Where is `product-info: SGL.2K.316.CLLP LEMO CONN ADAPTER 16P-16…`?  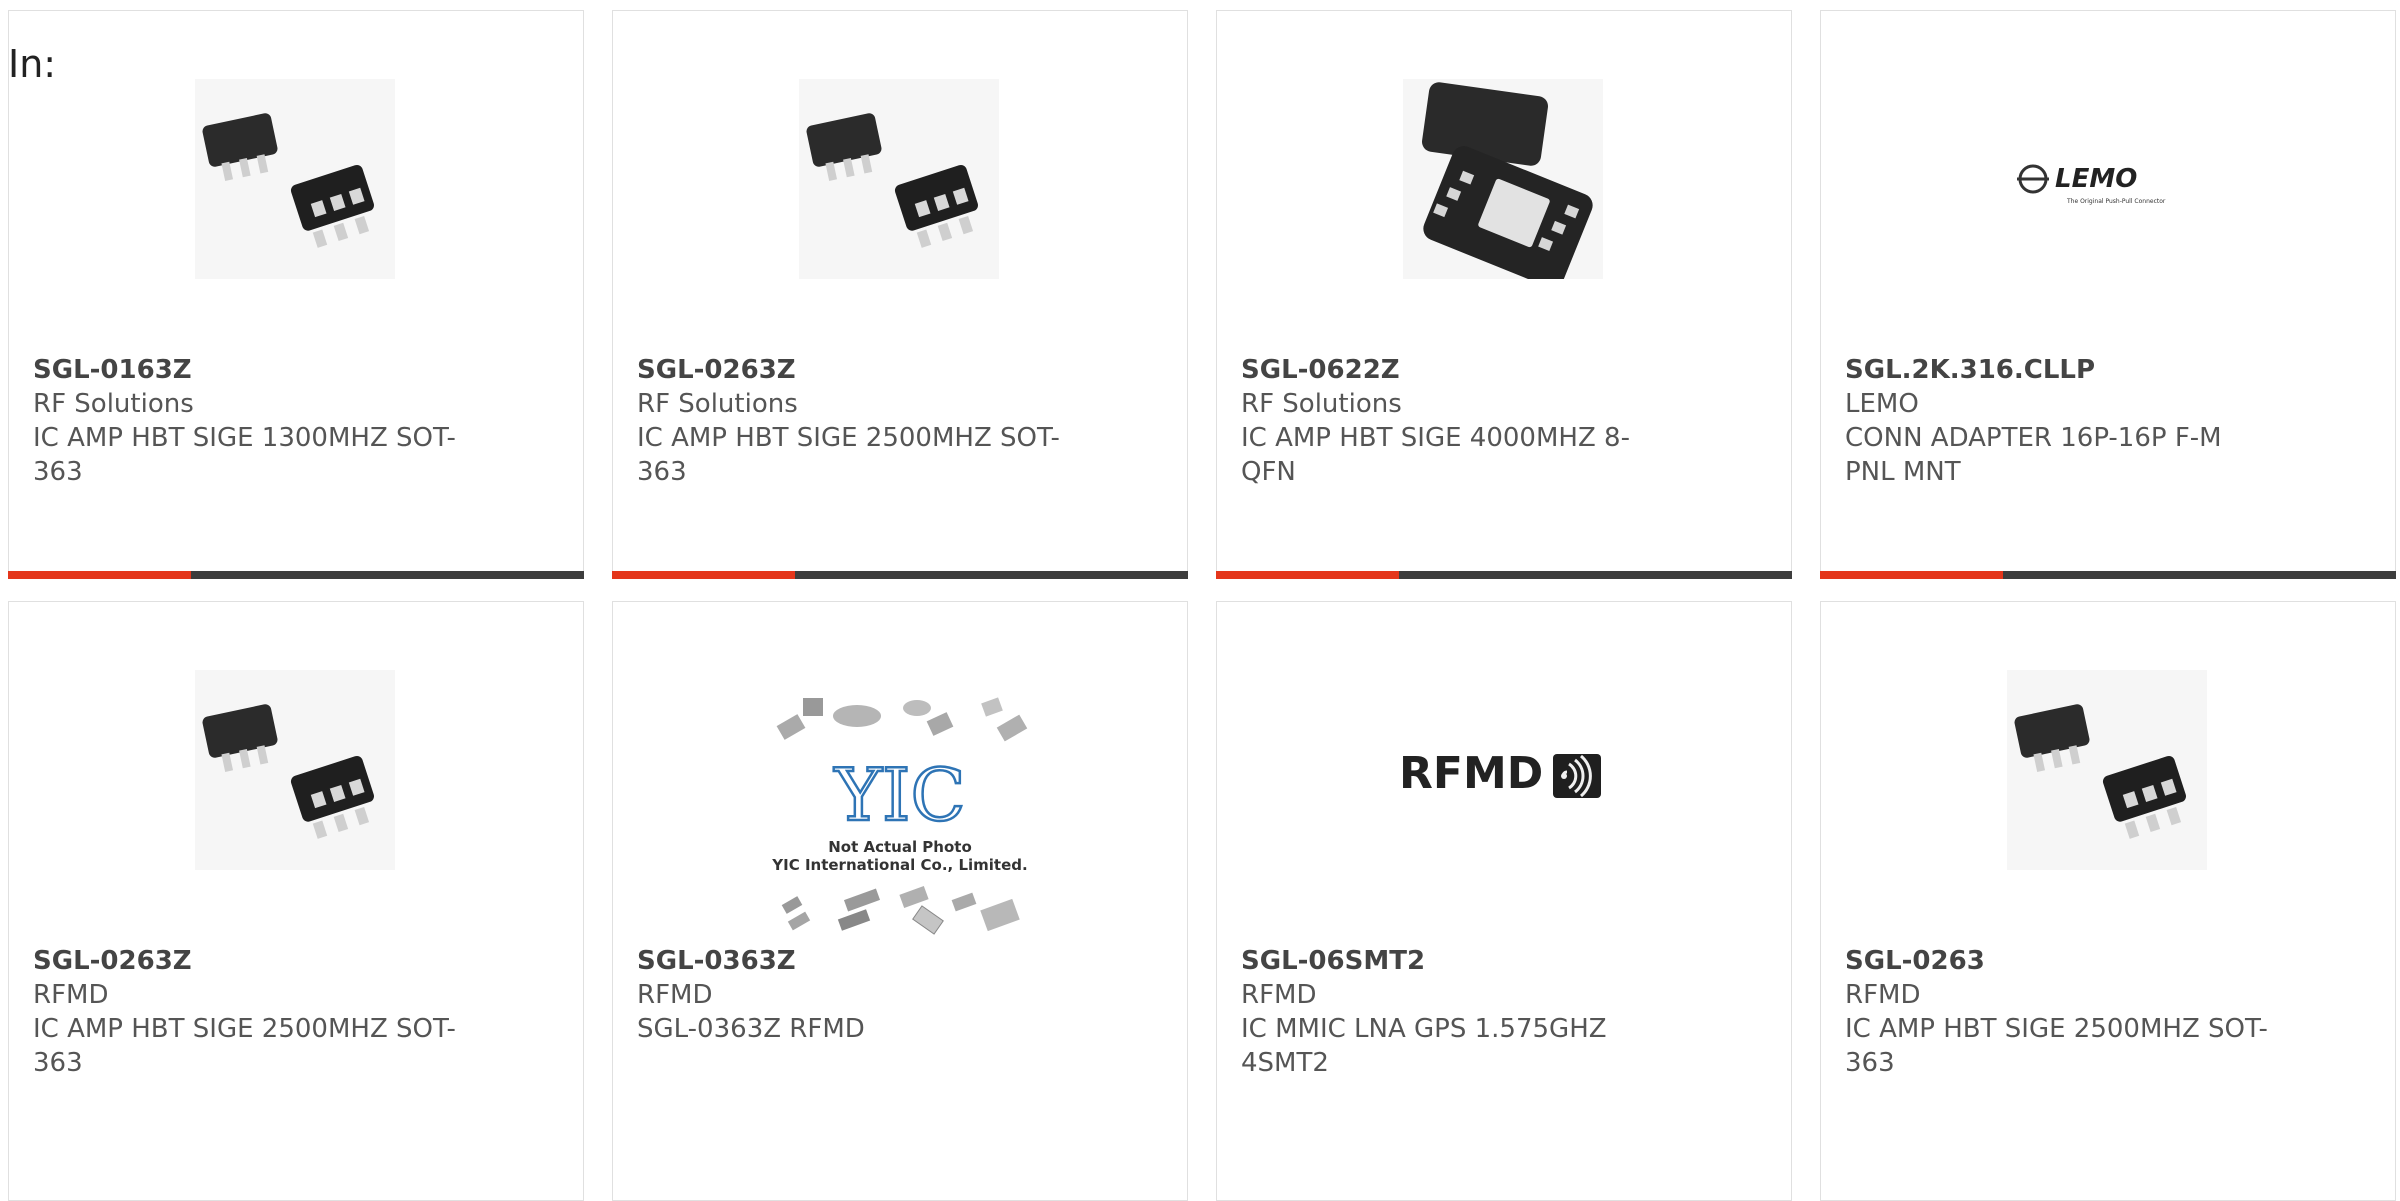
product-info: SGL.2K.316.CLLP LEMO CONN ADAPTER 16P-16… is located at coordinates (2060, 421).